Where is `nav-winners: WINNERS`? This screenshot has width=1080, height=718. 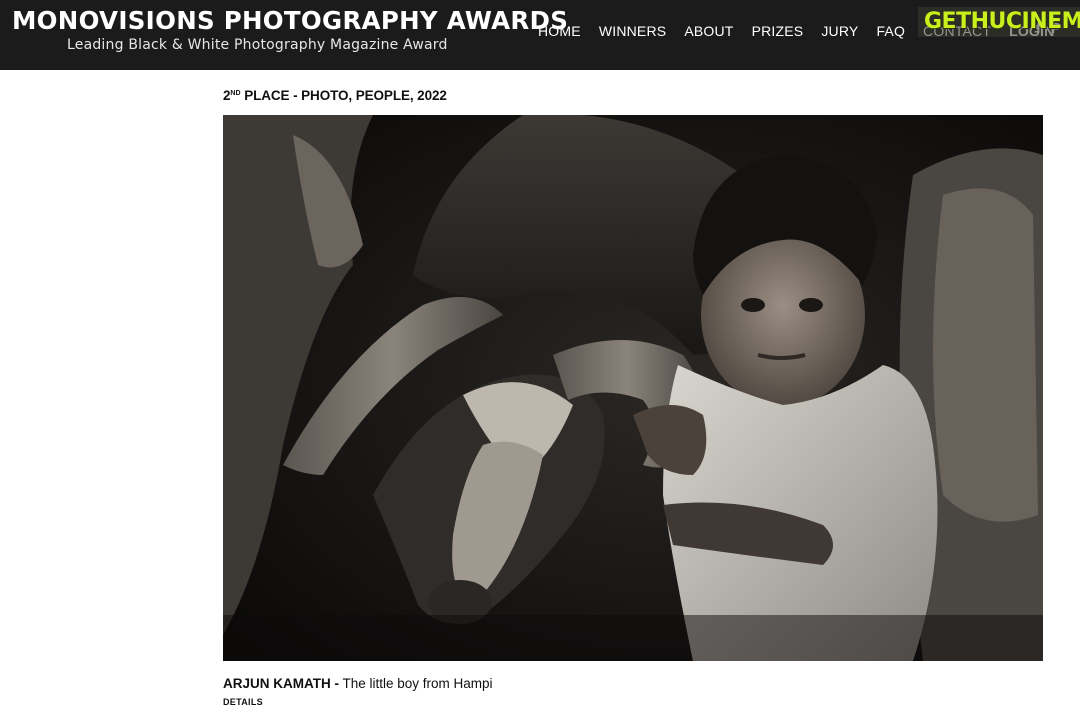
nav-winners: WINNERS is located at coordinates (633, 31).